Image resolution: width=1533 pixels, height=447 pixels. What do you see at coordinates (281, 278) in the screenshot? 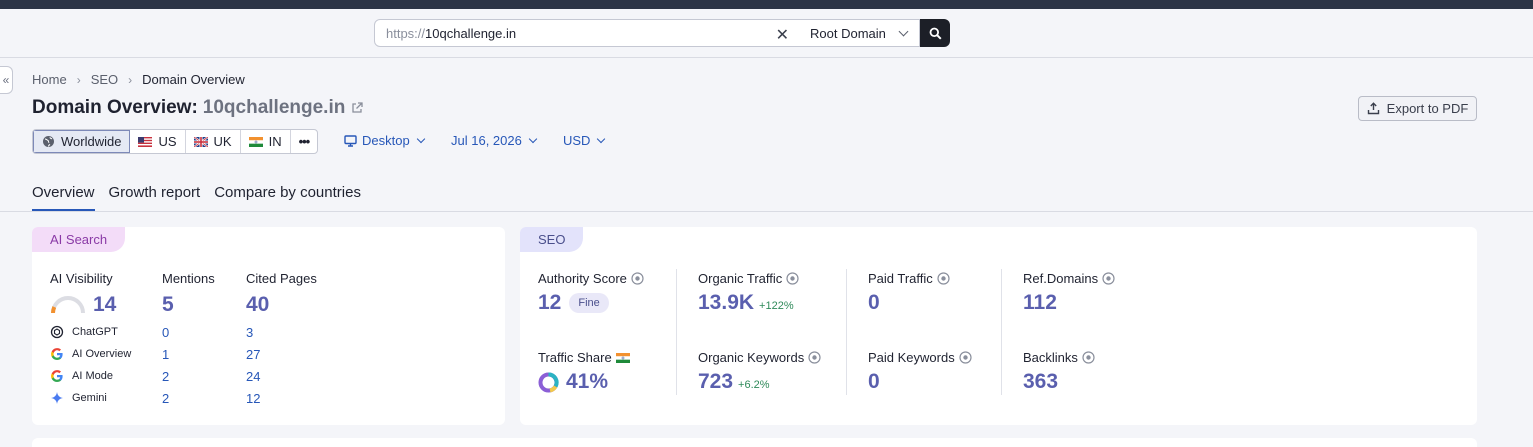
I see `cited-pages-label: Cited Pages` at bounding box center [281, 278].